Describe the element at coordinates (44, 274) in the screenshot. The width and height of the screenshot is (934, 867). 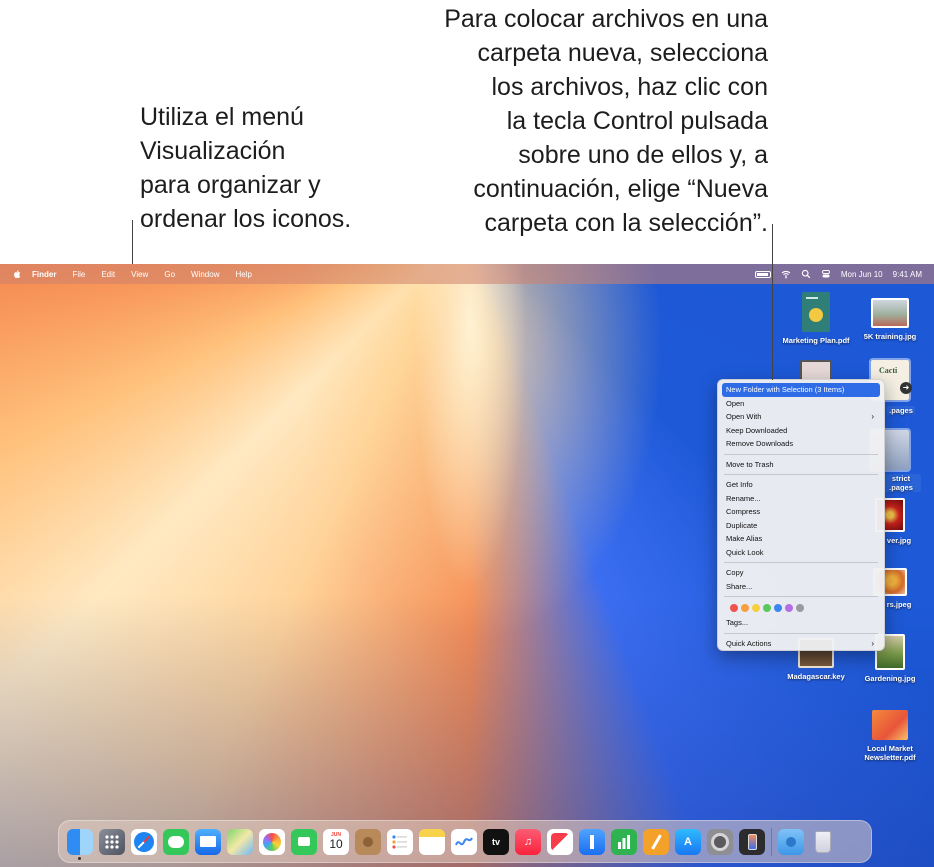
I see `menu-finder: Finder` at that location.